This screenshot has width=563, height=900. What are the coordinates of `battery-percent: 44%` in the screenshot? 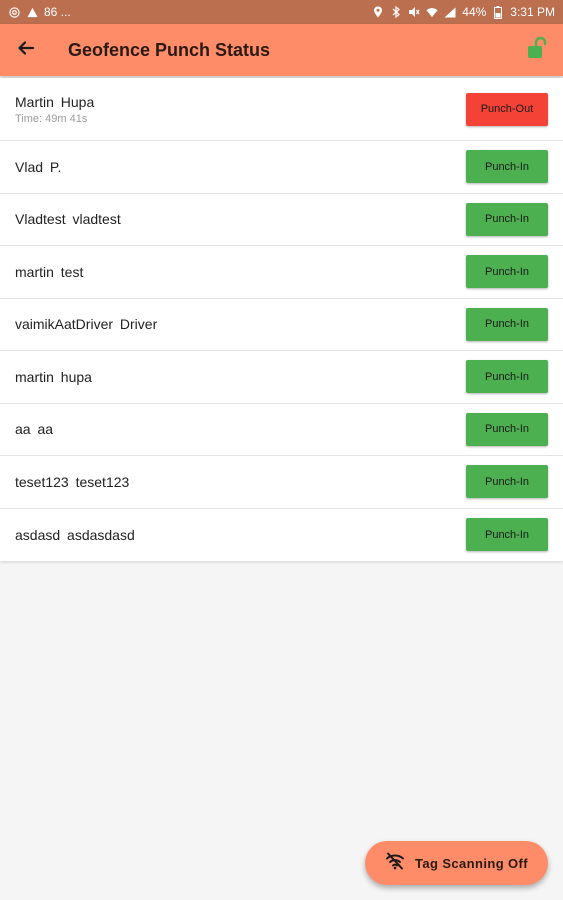 It's located at (474, 12).